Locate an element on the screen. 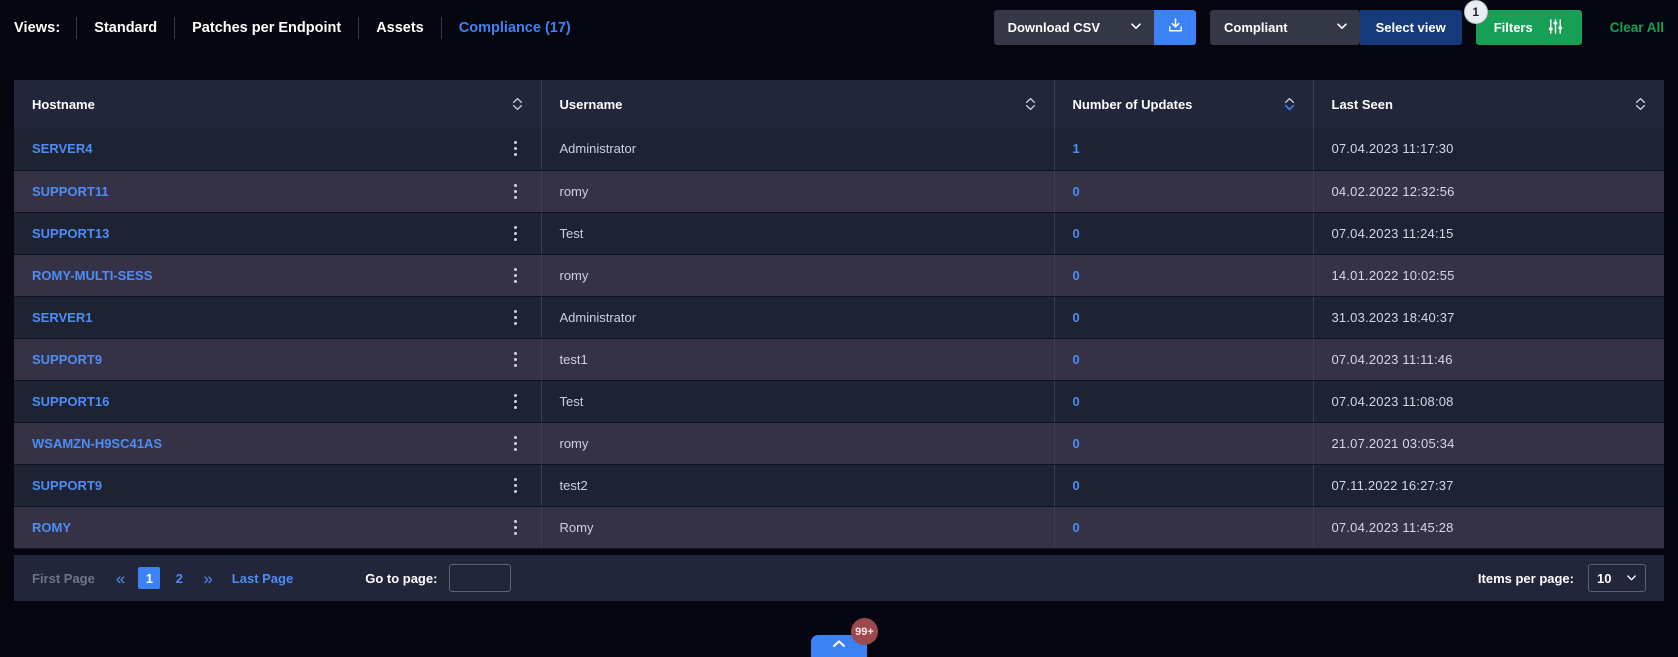 This screenshot has width=1678, height=657. cell-hostname: SUPPORT16 is located at coordinates (278, 401).